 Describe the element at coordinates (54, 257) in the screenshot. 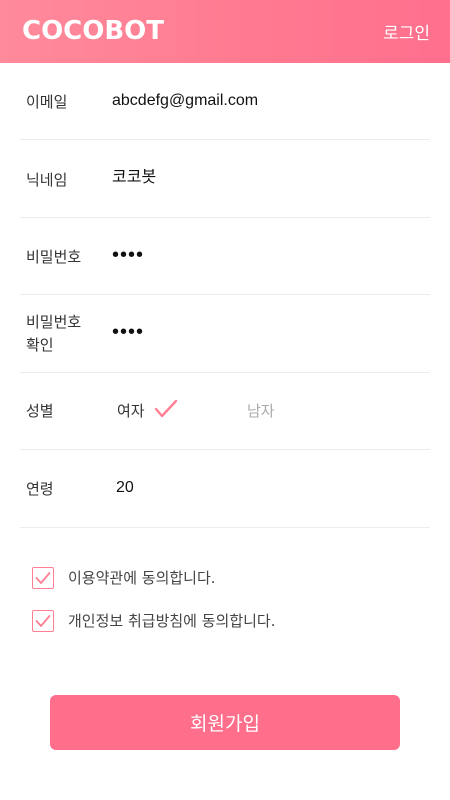

I see `password-label: 비밀번호` at that location.